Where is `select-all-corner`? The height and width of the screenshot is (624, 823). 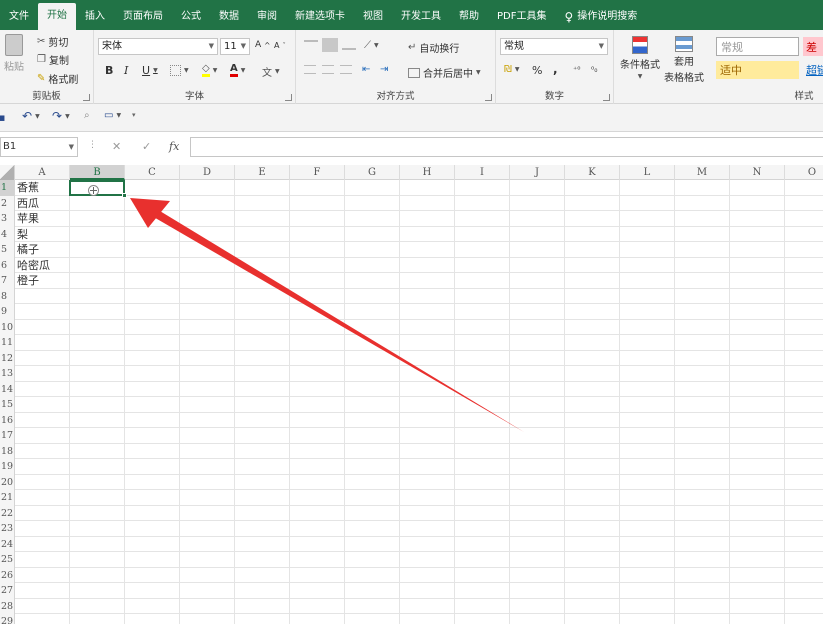
select-all-corner is located at coordinates (7, 172).